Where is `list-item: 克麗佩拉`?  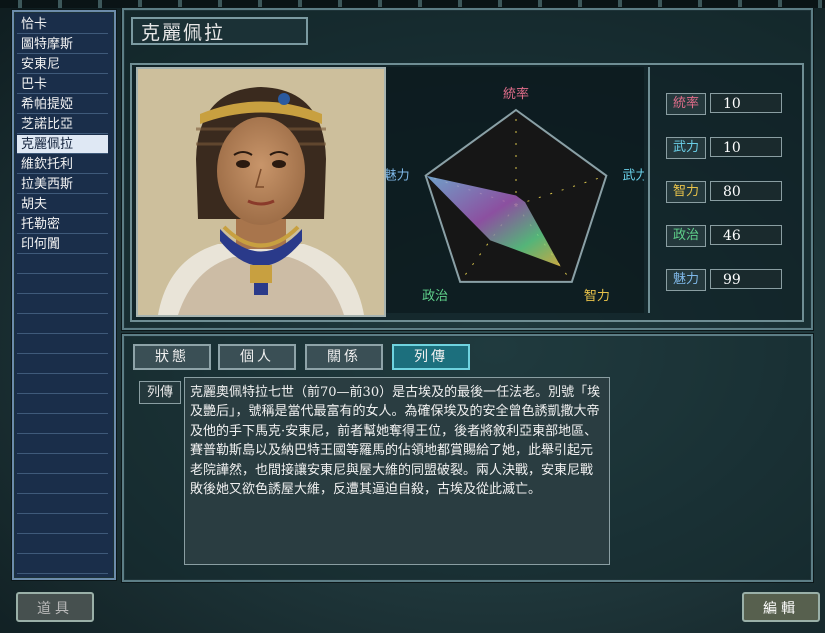
list-item: 克麗佩拉 is located at coordinates (62, 144).